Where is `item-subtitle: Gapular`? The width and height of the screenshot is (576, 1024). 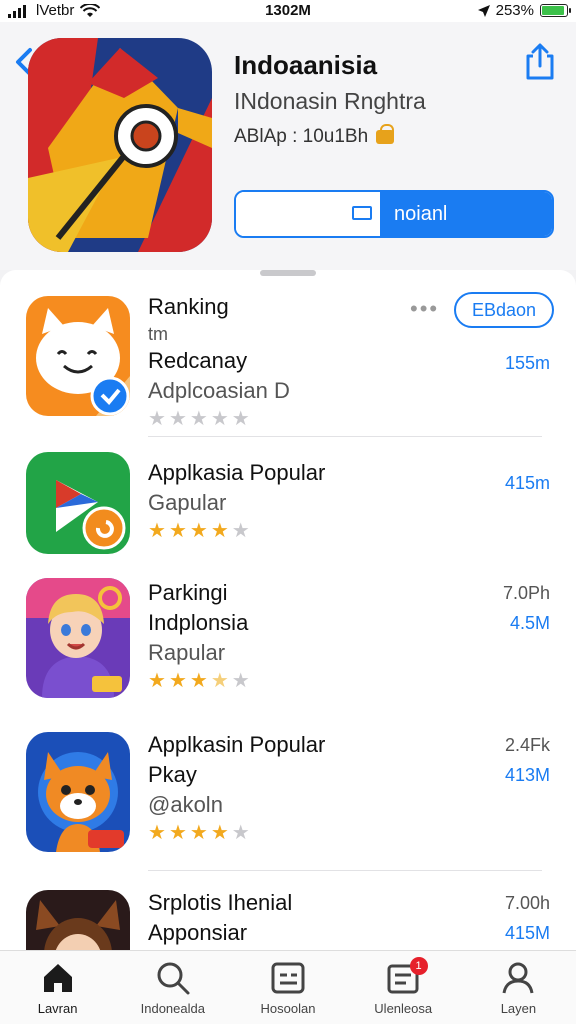
item-subtitle: Gapular is located at coordinates (187, 502).